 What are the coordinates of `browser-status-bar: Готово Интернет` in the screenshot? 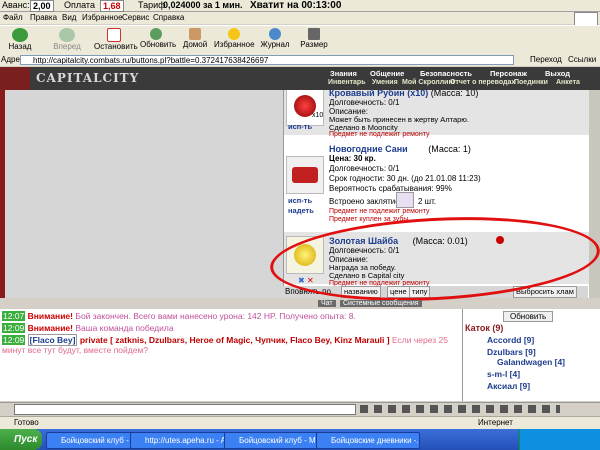 It's located at (300, 422).